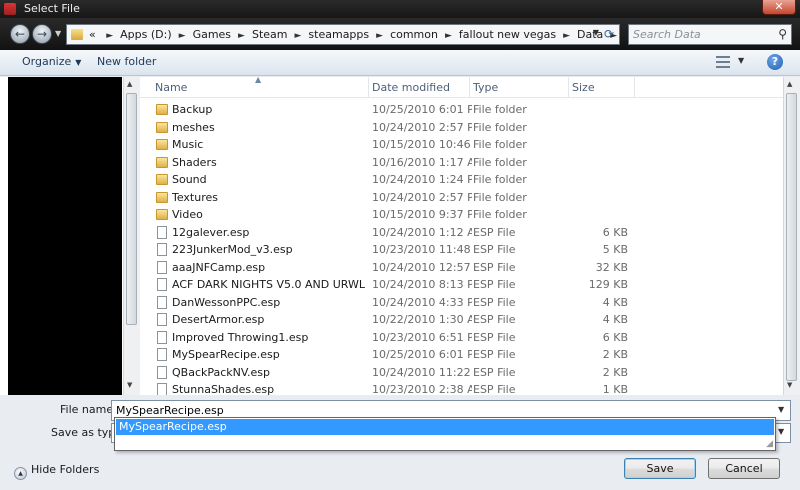  I want to click on title-bar: Select File ✕, so click(400, 9).